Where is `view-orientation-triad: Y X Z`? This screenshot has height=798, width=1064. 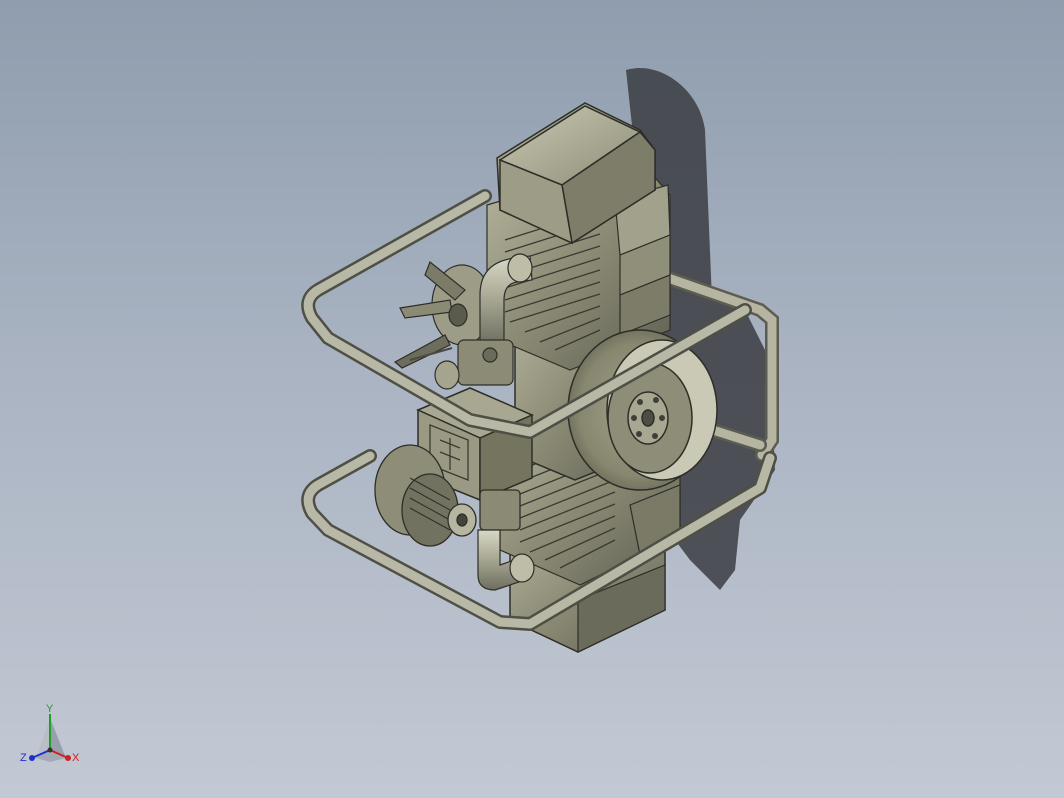 view-orientation-triad: Y X Z is located at coordinates (53, 737).